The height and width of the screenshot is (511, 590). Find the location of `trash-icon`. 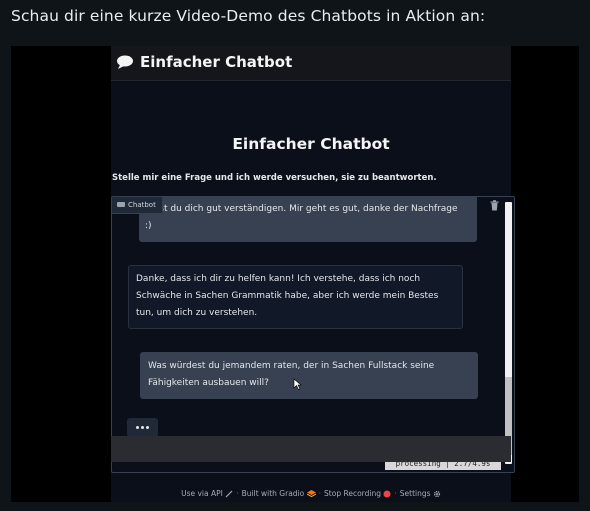

trash-icon is located at coordinates (494, 205).